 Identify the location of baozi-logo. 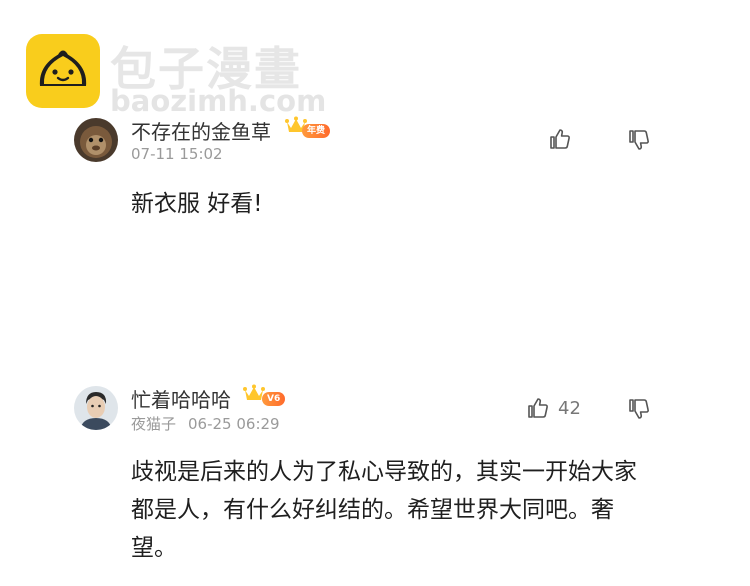
(63, 71).